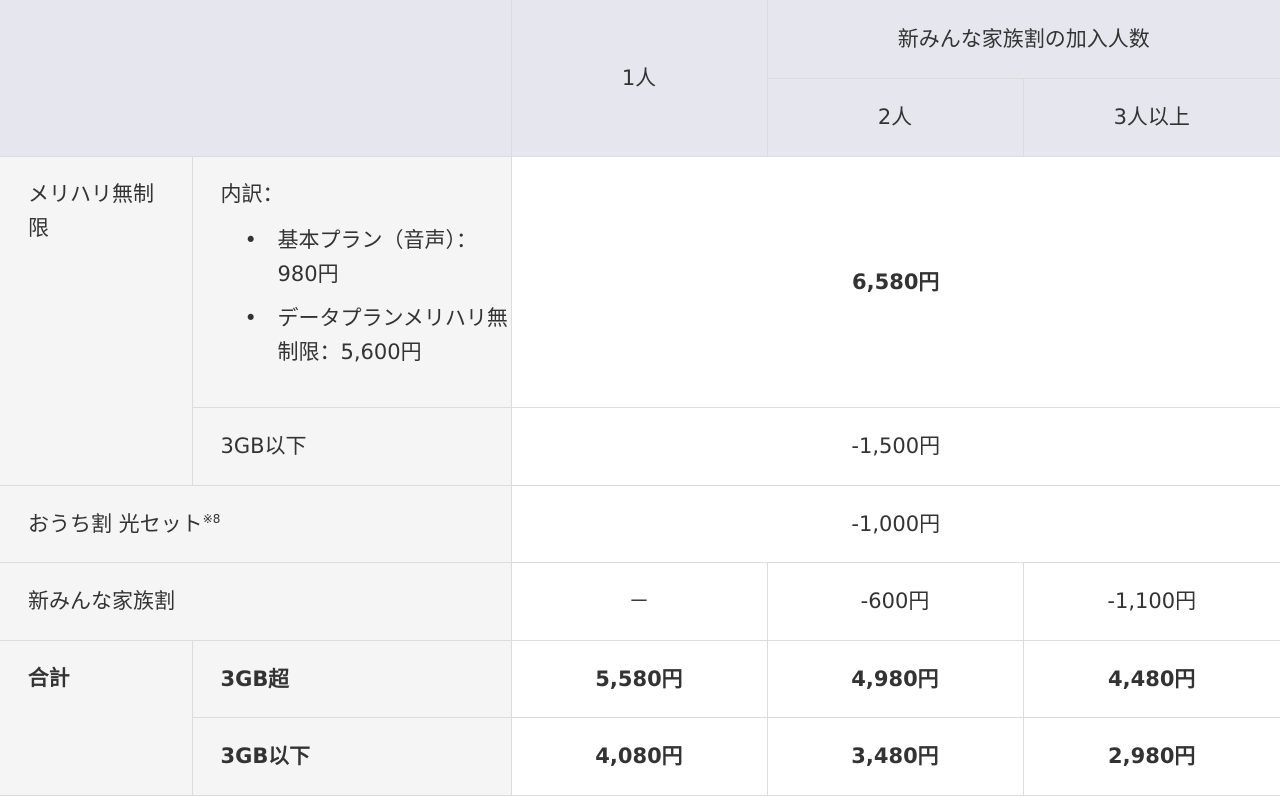 This screenshot has width=1280, height=796. I want to click on home-discount-label: おうち割 光セット※8, so click(256, 523).